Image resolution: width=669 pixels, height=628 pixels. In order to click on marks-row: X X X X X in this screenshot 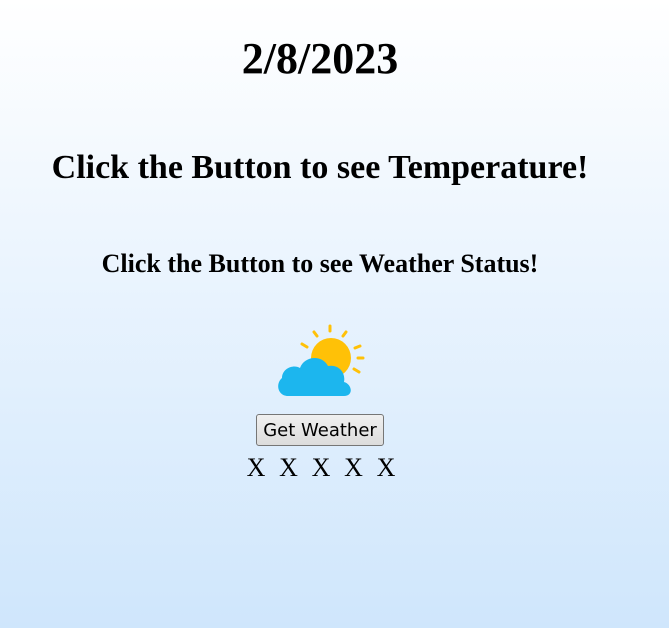, I will do `click(321, 468)`.